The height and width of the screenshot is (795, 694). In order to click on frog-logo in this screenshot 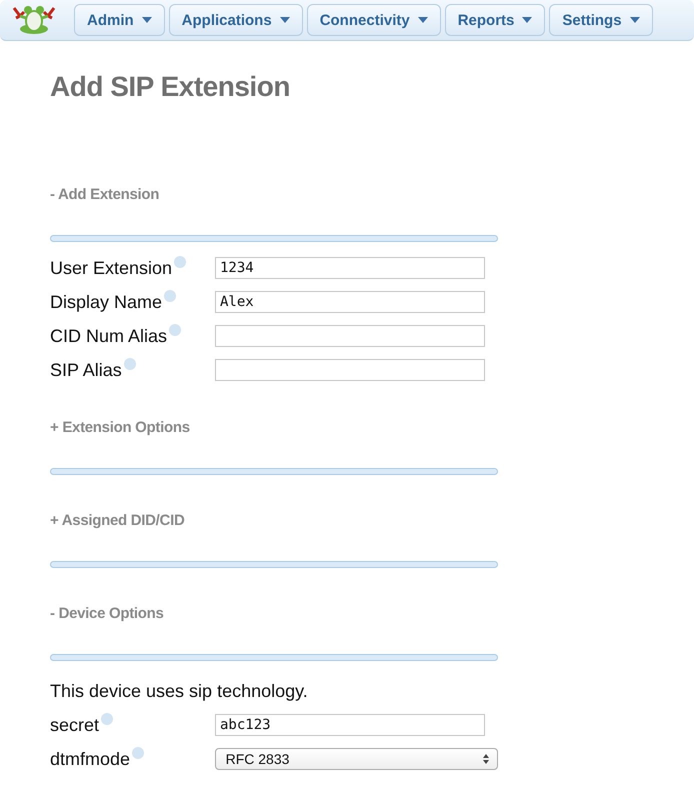, I will do `click(34, 20)`.